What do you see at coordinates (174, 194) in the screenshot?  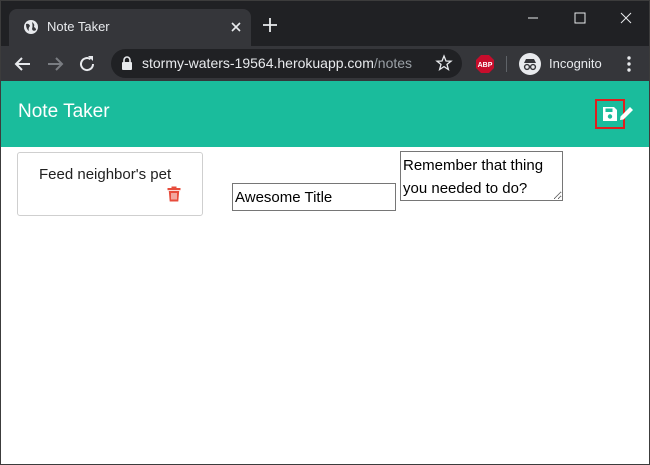 I see `delete-trash-icon` at bounding box center [174, 194].